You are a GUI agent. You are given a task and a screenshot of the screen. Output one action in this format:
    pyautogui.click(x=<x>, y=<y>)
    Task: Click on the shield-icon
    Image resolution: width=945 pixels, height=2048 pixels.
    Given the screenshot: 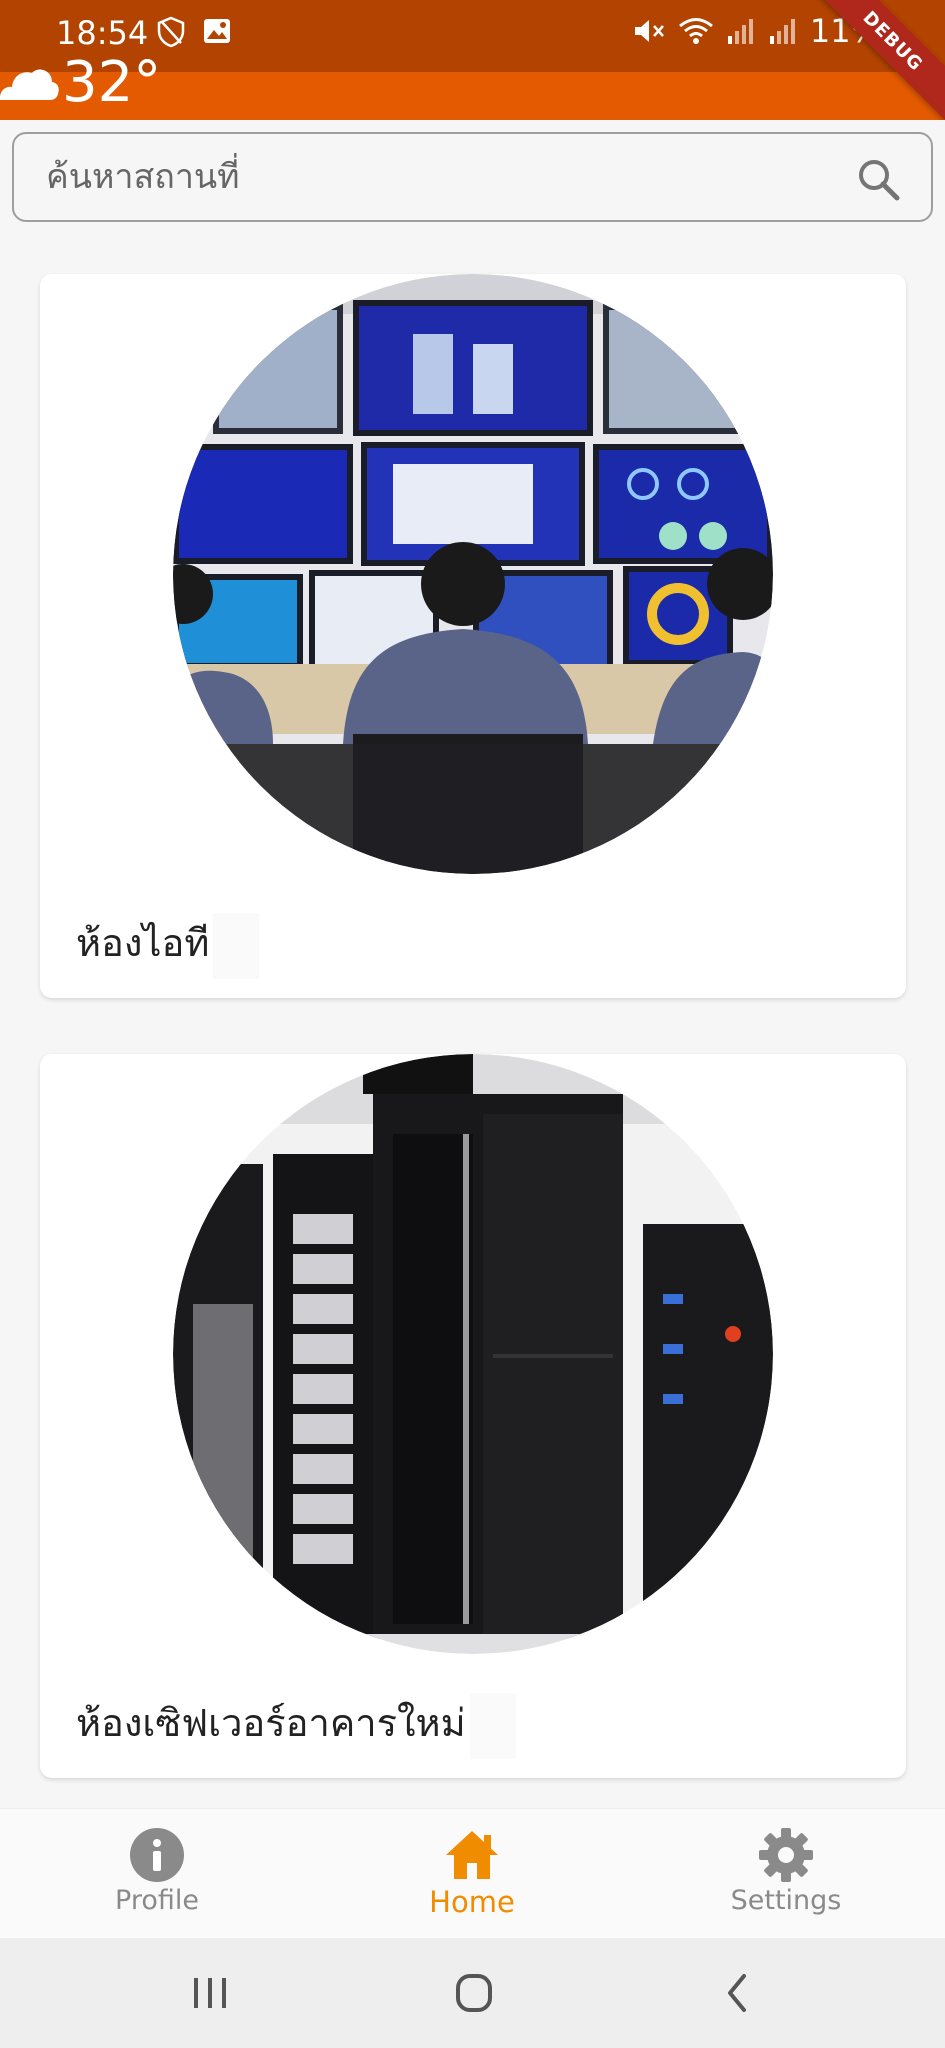 What is the action you would take?
    pyautogui.click(x=171, y=32)
    